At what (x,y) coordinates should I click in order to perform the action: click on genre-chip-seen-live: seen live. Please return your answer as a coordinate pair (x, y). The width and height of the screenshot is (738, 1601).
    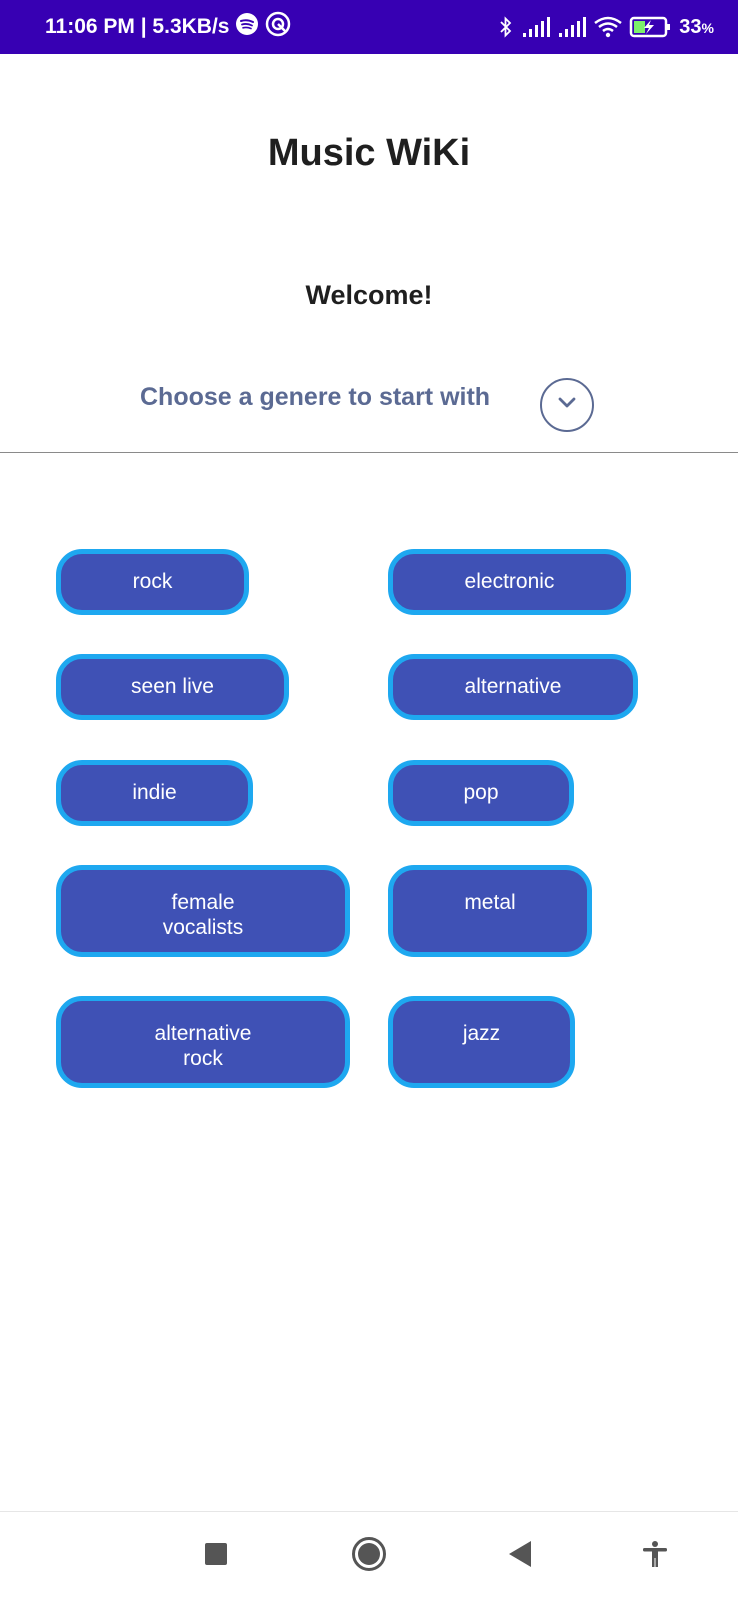
    Looking at the image, I should click on (172, 687).